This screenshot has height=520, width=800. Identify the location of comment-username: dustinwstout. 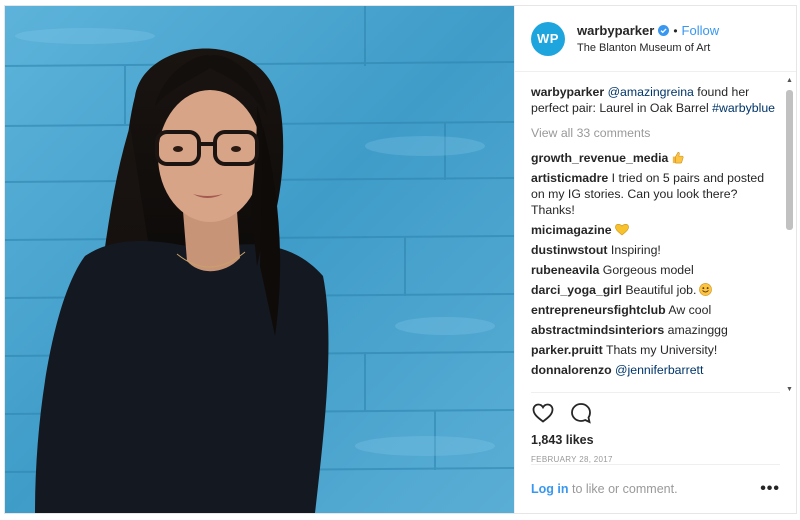
(569, 250).